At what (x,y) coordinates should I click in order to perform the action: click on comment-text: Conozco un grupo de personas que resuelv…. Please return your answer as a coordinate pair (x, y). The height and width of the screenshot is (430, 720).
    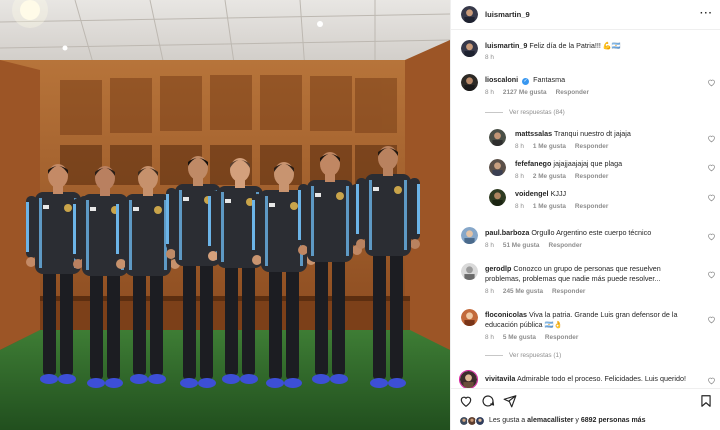
    Looking at the image, I should click on (587, 268).